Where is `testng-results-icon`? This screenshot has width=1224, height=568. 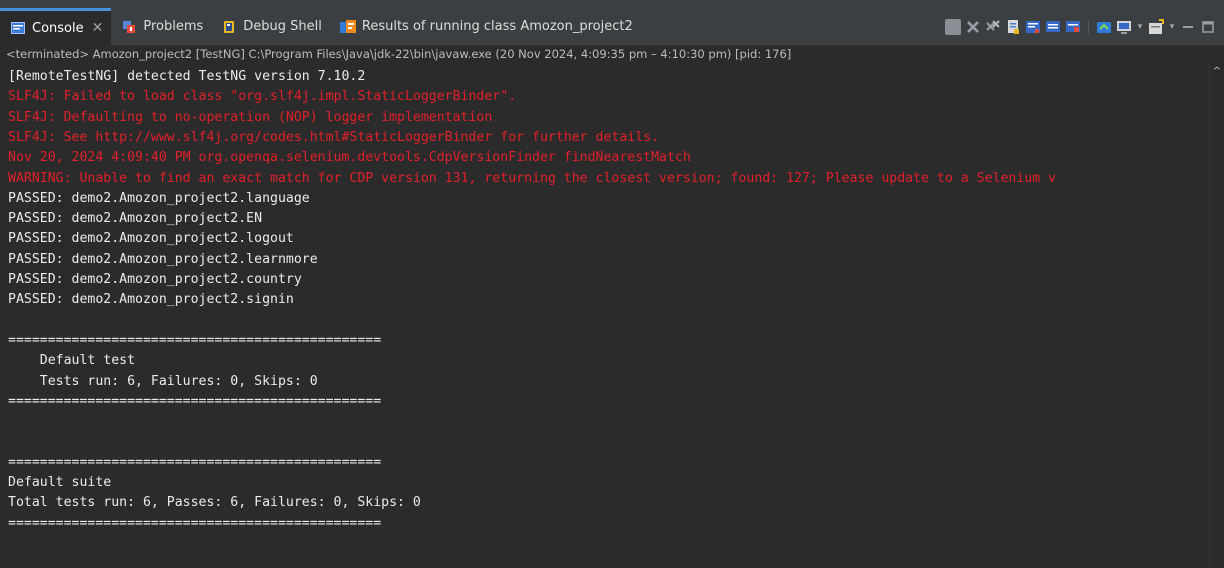
testng-results-icon is located at coordinates (347, 27).